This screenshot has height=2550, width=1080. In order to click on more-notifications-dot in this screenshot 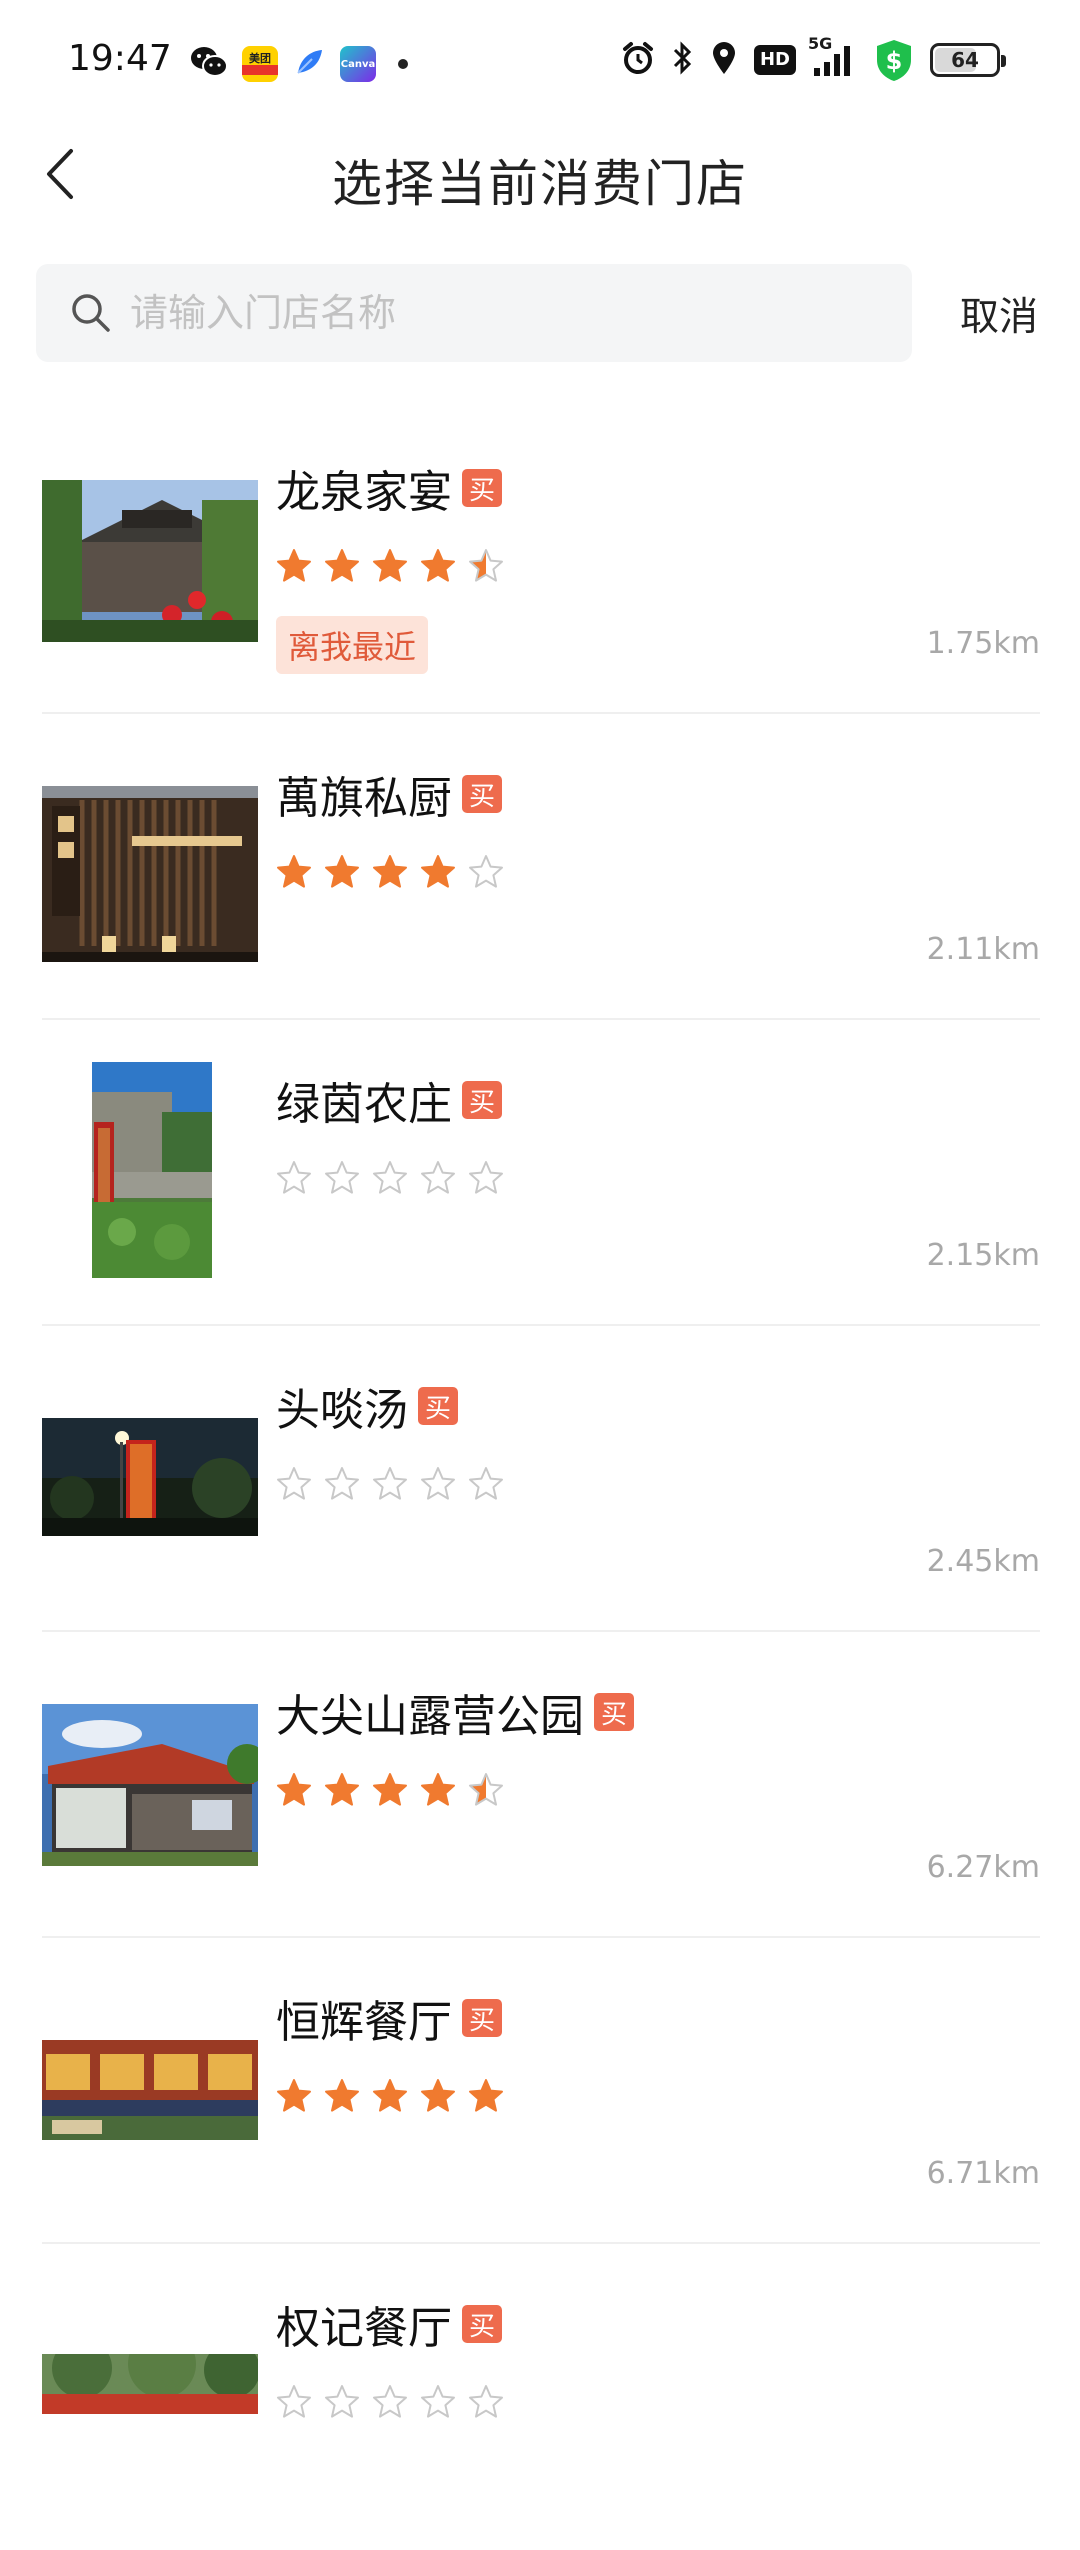, I will do `click(403, 64)`.